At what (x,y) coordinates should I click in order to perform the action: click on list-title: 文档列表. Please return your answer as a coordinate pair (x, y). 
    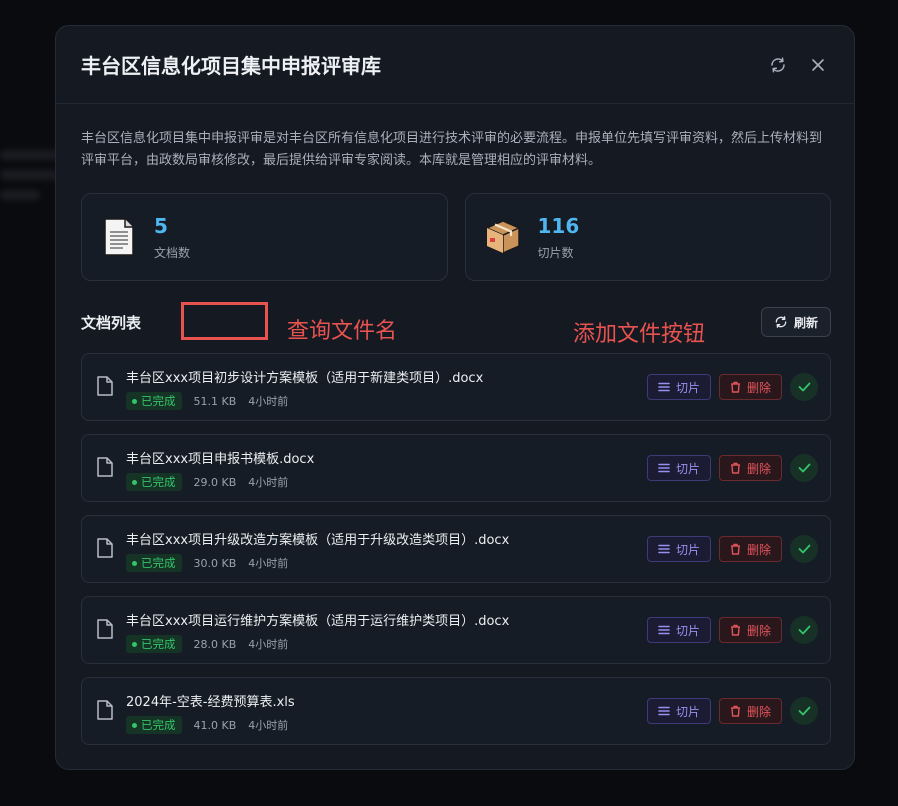
    Looking at the image, I should click on (111, 322).